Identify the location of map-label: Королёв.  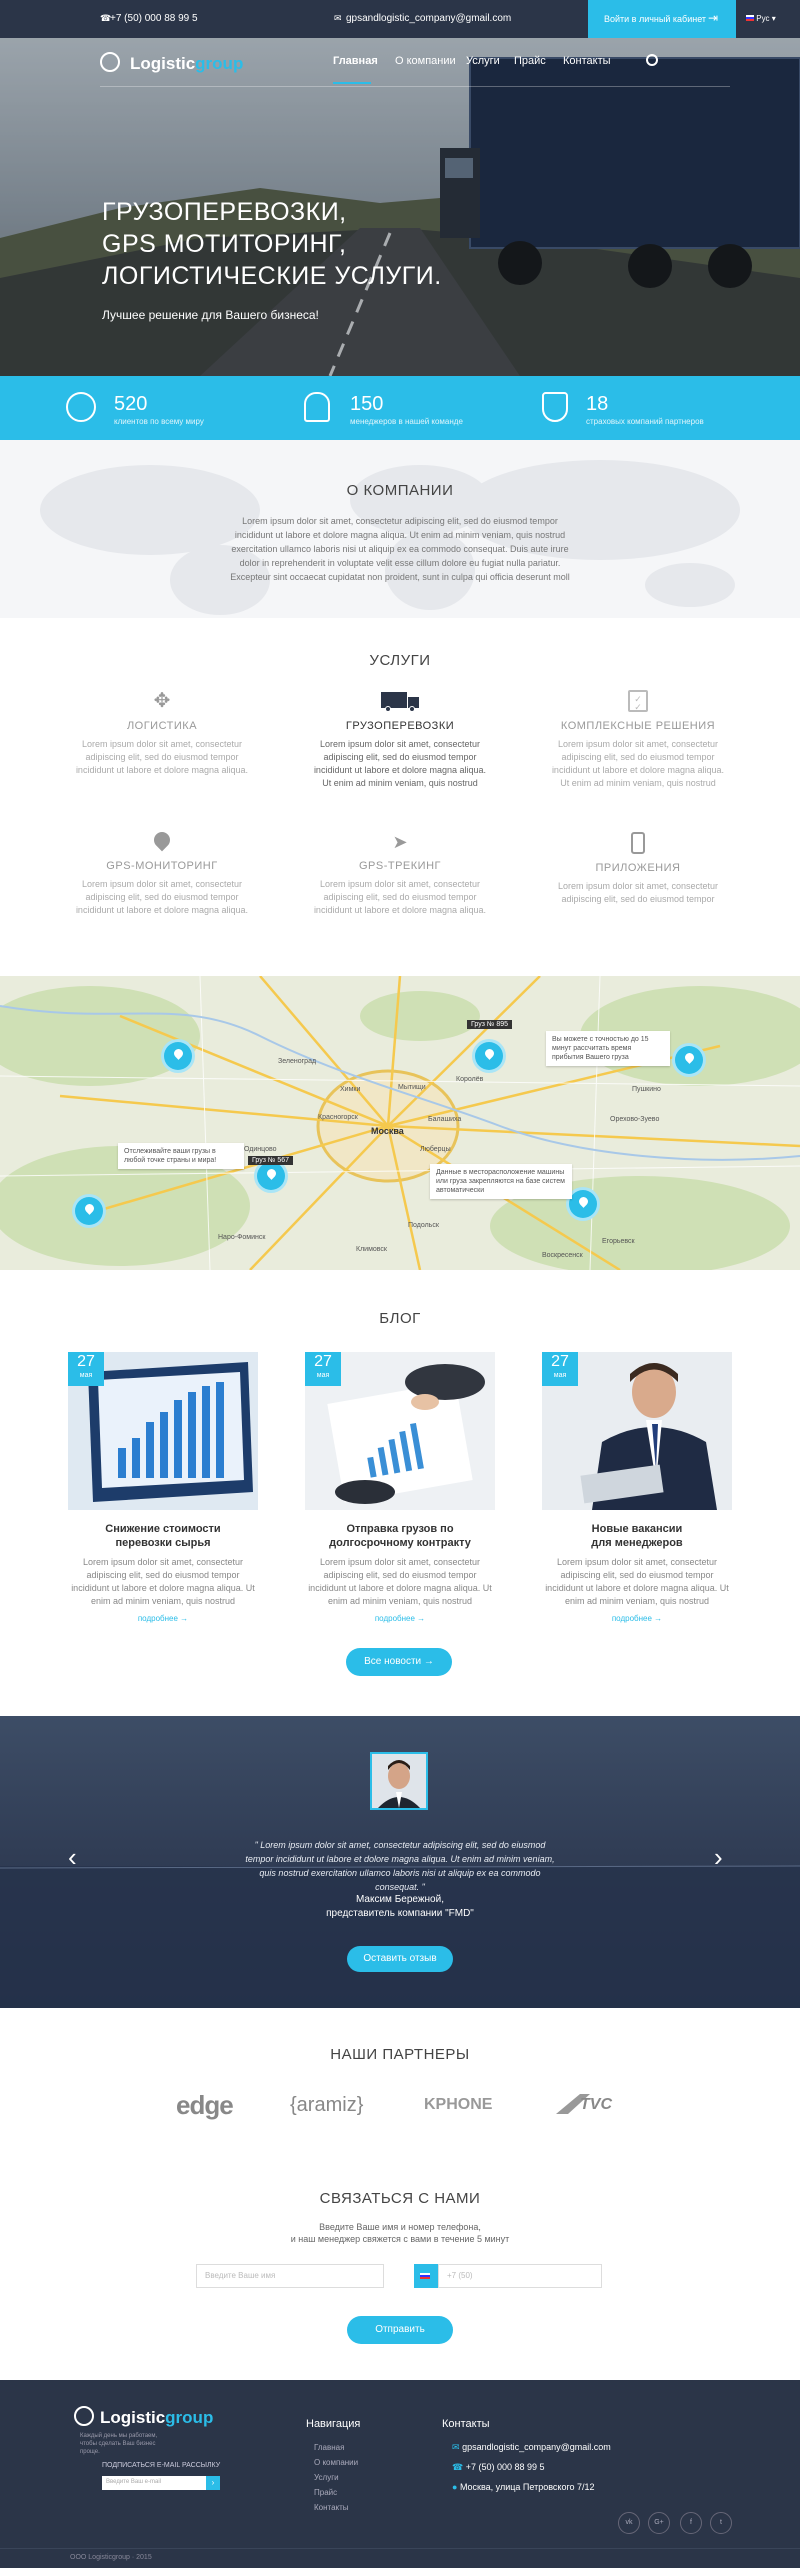
(470, 1079).